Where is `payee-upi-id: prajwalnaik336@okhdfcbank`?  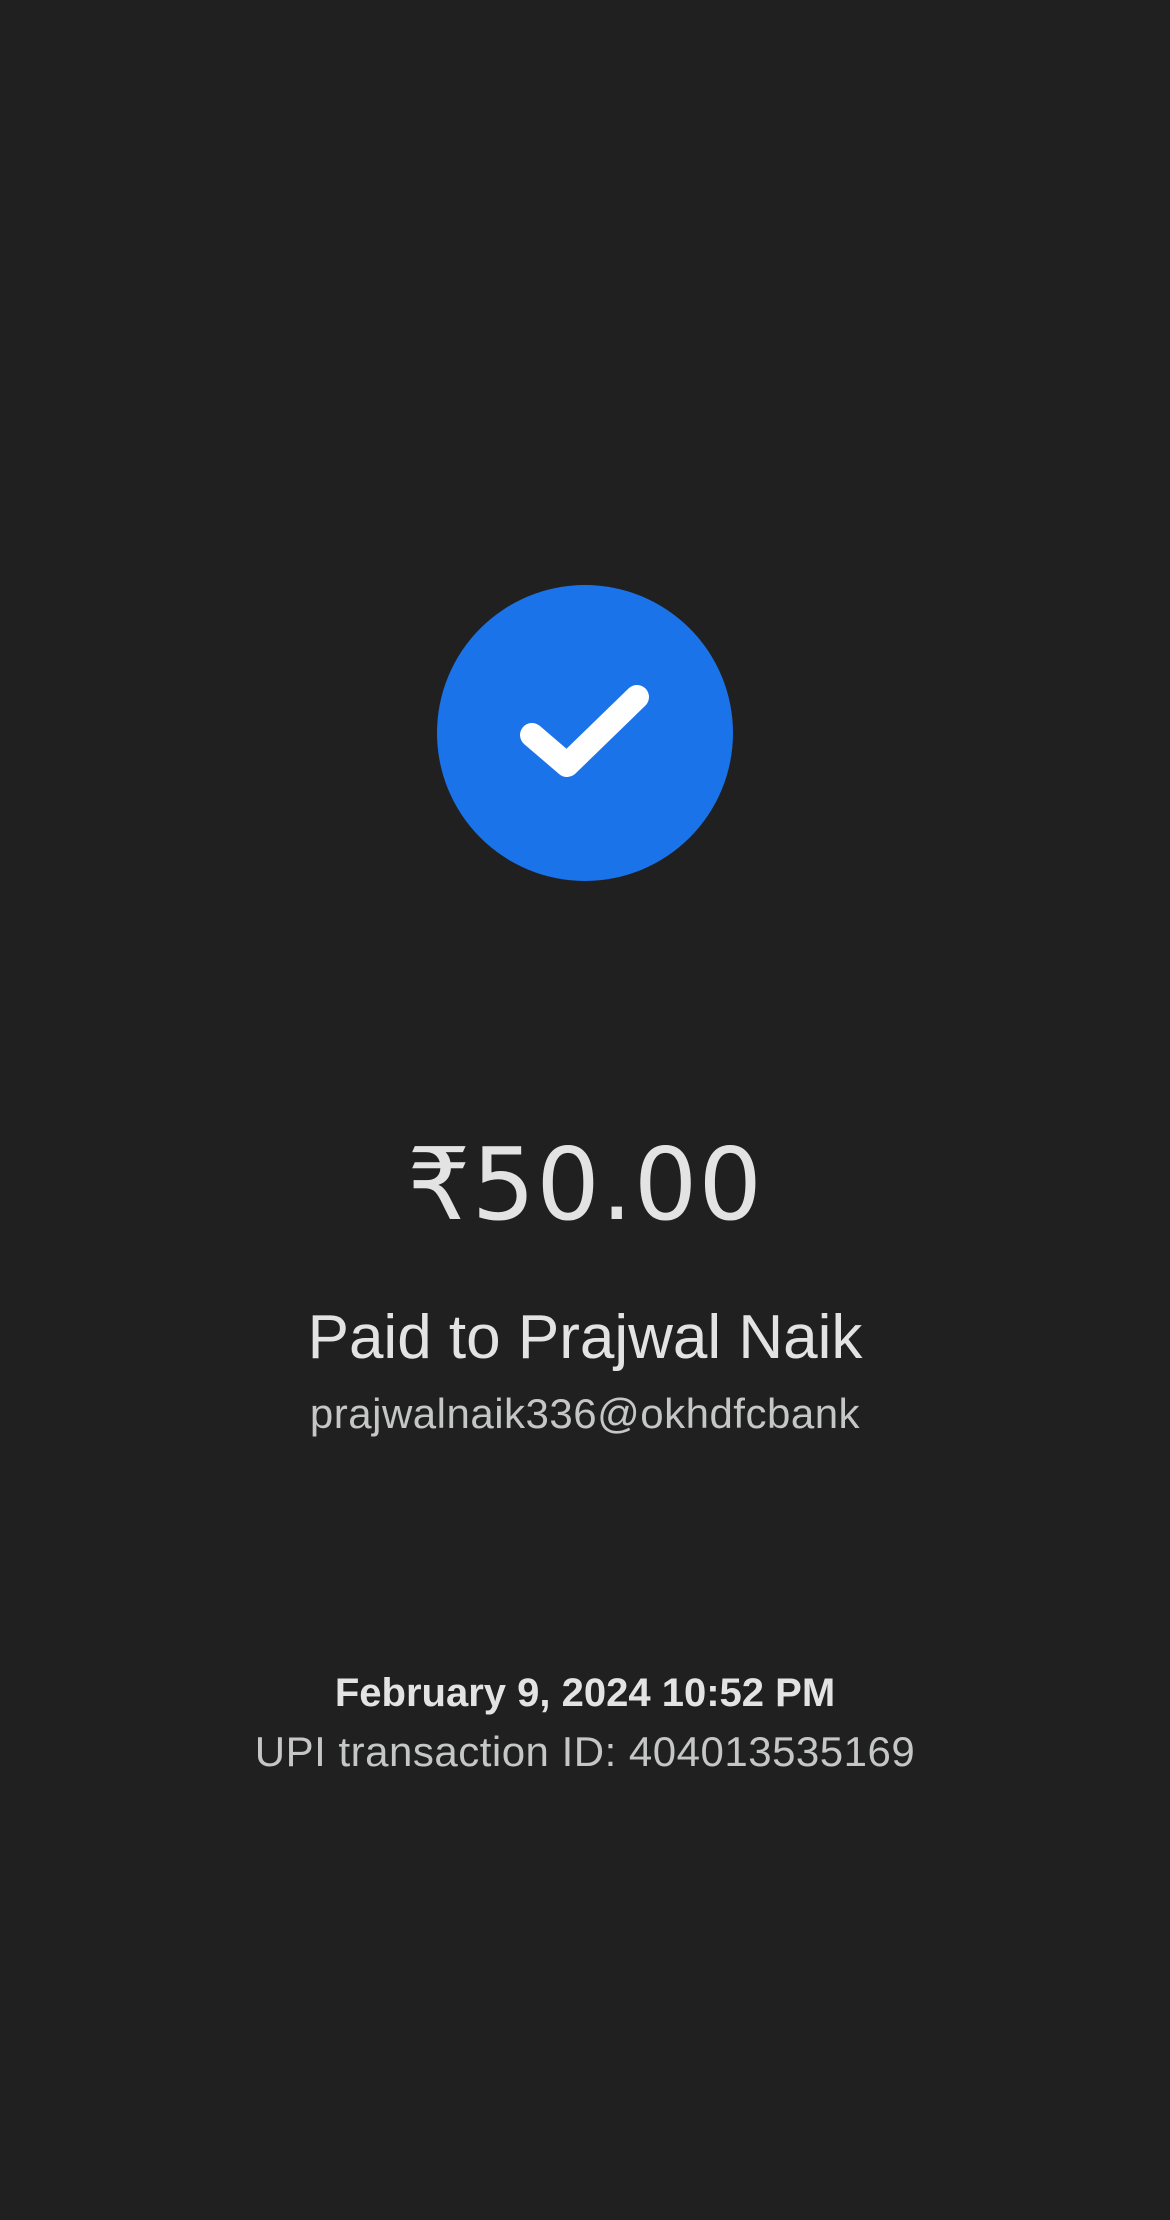 payee-upi-id: prajwalnaik336@okhdfcbank is located at coordinates (585, 1413).